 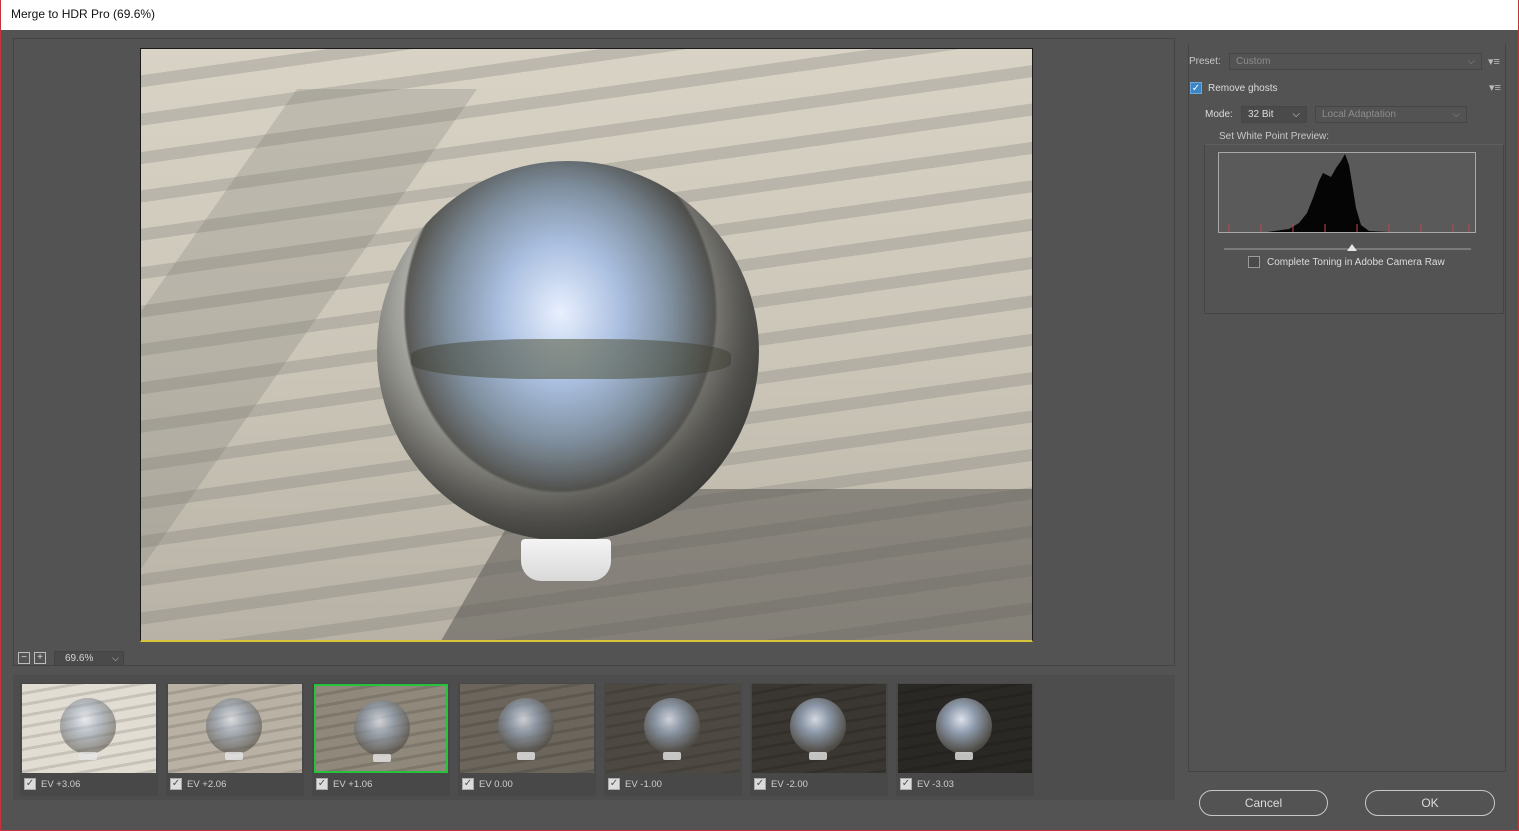 What do you see at coordinates (1359, 114) in the screenshot?
I see `tone-method-value: Local Adaptation` at bounding box center [1359, 114].